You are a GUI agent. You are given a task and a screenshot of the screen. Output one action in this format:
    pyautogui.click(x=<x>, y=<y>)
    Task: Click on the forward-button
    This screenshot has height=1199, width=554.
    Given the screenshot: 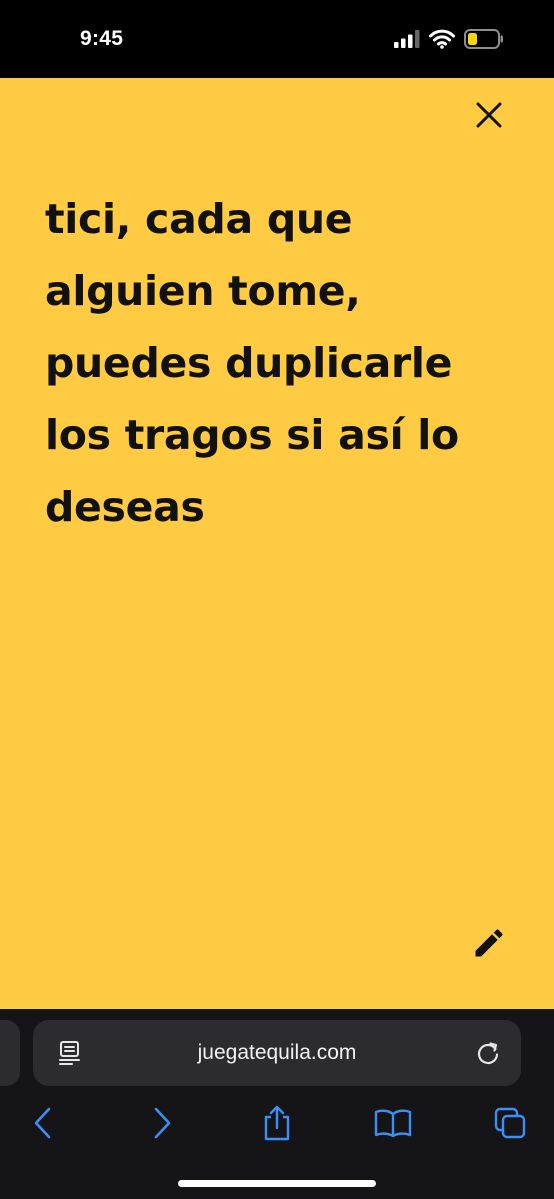 What is the action you would take?
    pyautogui.click(x=162, y=1123)
    